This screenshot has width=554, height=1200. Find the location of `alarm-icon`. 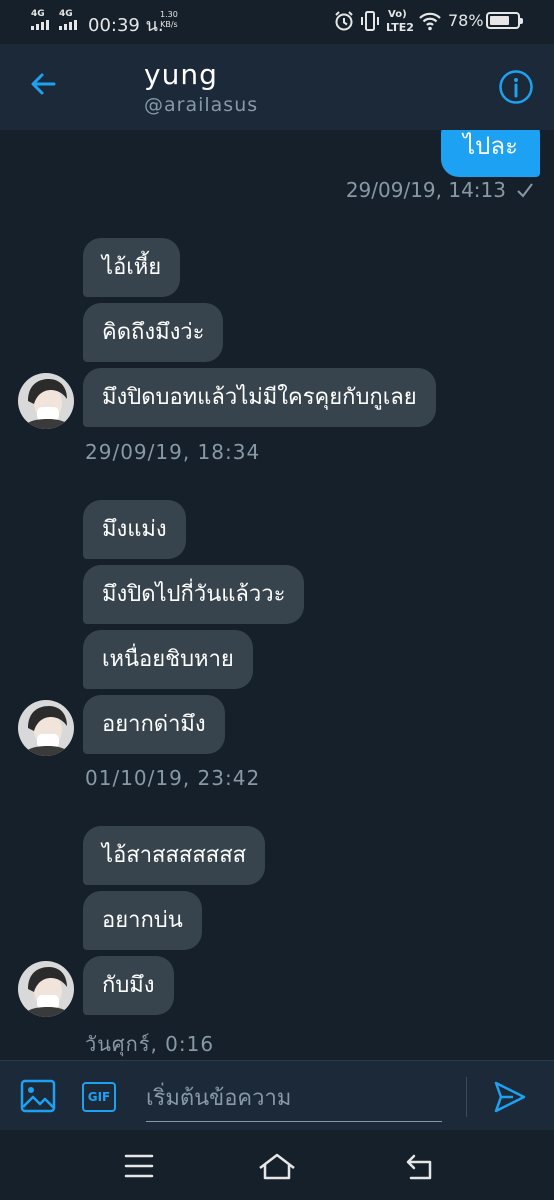

alarm-icon is located at coordinates (344, 21).